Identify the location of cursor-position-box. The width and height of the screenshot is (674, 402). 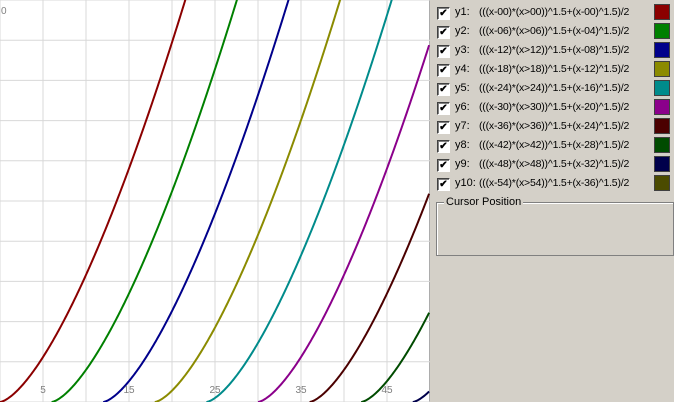
(555, 229).